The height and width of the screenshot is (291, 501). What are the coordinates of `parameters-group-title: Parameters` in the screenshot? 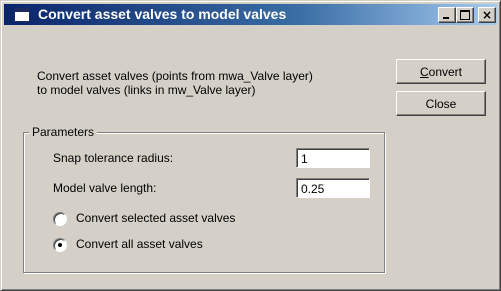 It's located at (63, 132).